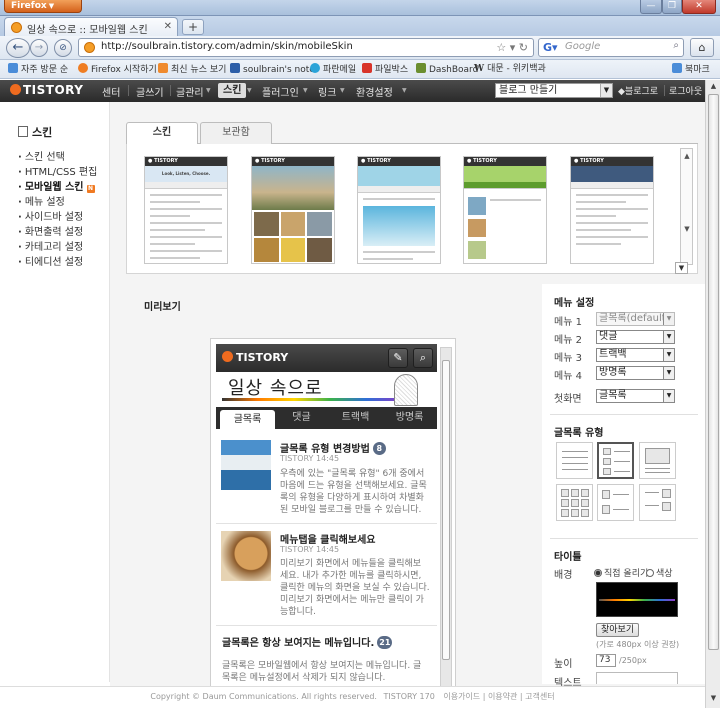 The height and width of the screenshot is (708, 720). I want to click on firefox-menu-button: Firefox ▼, so click(43, 6).